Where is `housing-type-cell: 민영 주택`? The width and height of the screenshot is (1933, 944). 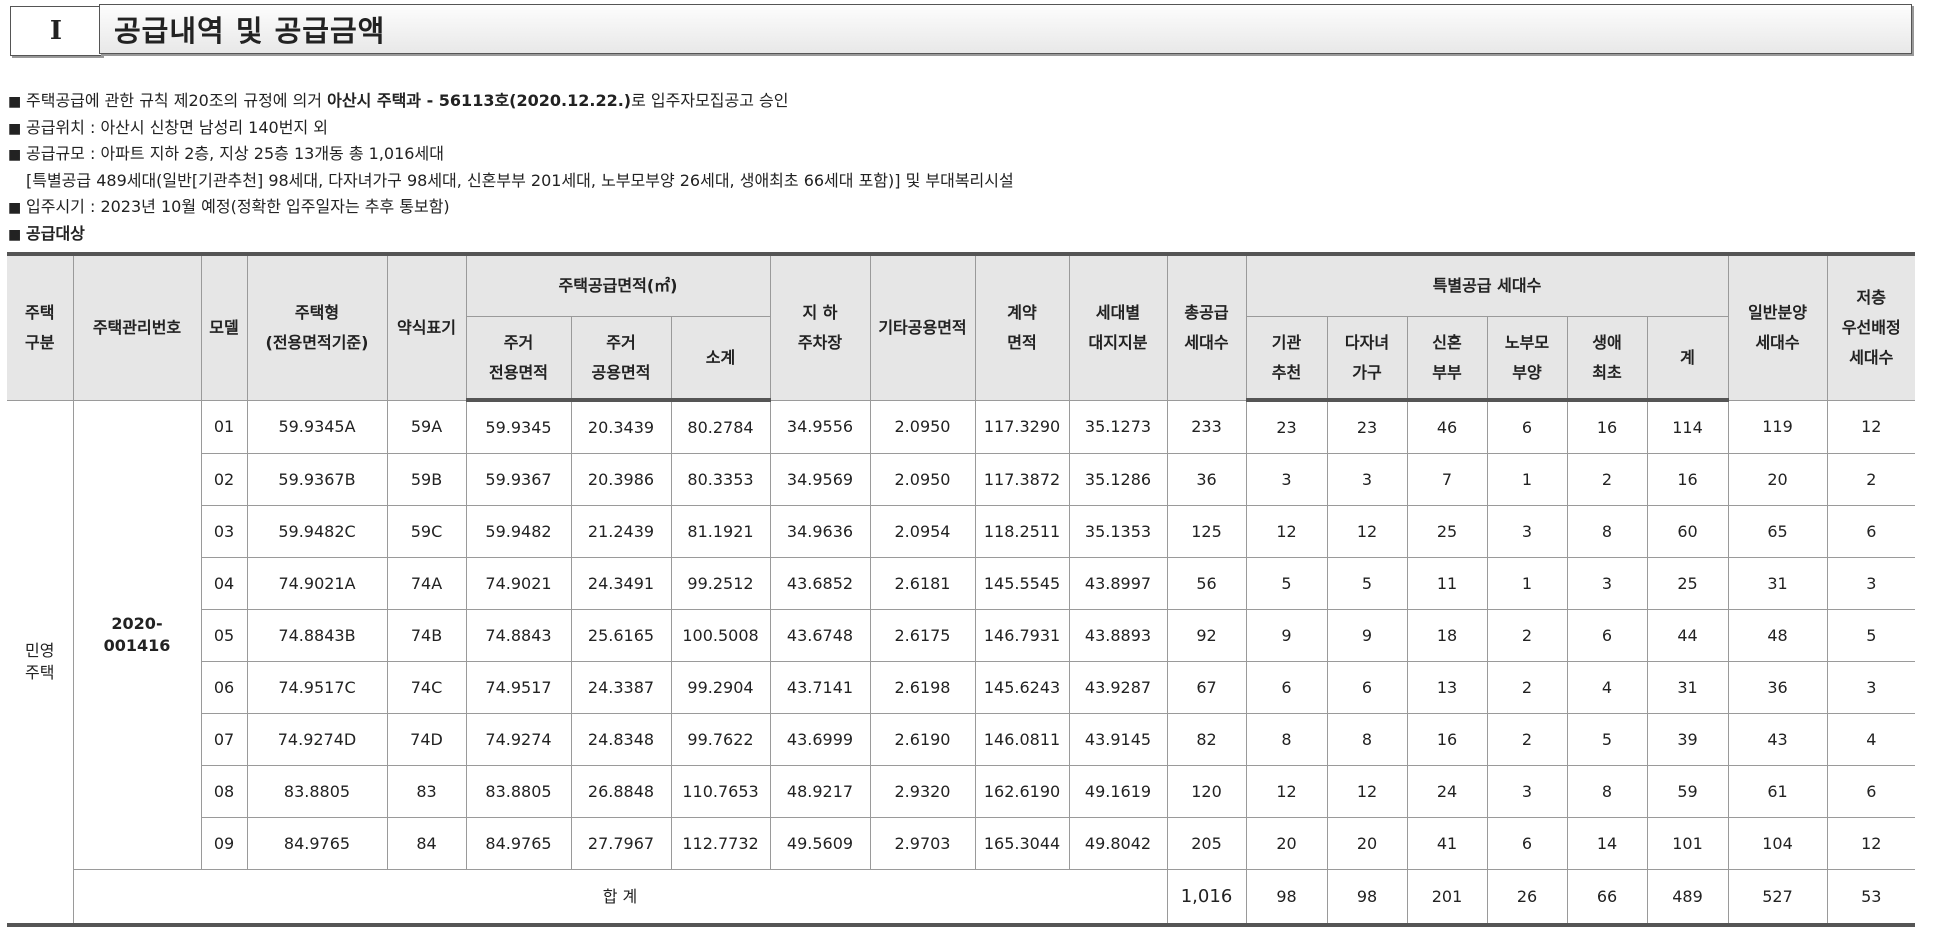
housing-type-cell: 민영 주택 is located at coordinates (40, 662).